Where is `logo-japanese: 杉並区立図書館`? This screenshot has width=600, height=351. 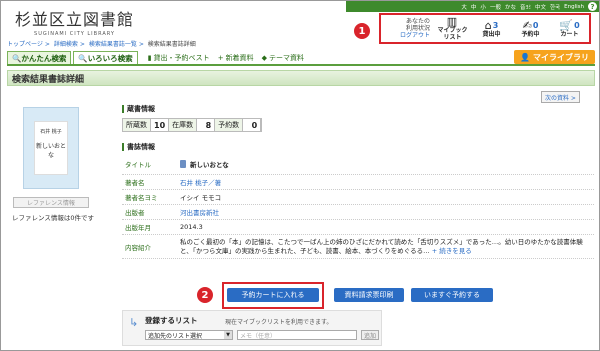
logo-japanese: 杉並区立図書館 is located at coordinates (75, 19).